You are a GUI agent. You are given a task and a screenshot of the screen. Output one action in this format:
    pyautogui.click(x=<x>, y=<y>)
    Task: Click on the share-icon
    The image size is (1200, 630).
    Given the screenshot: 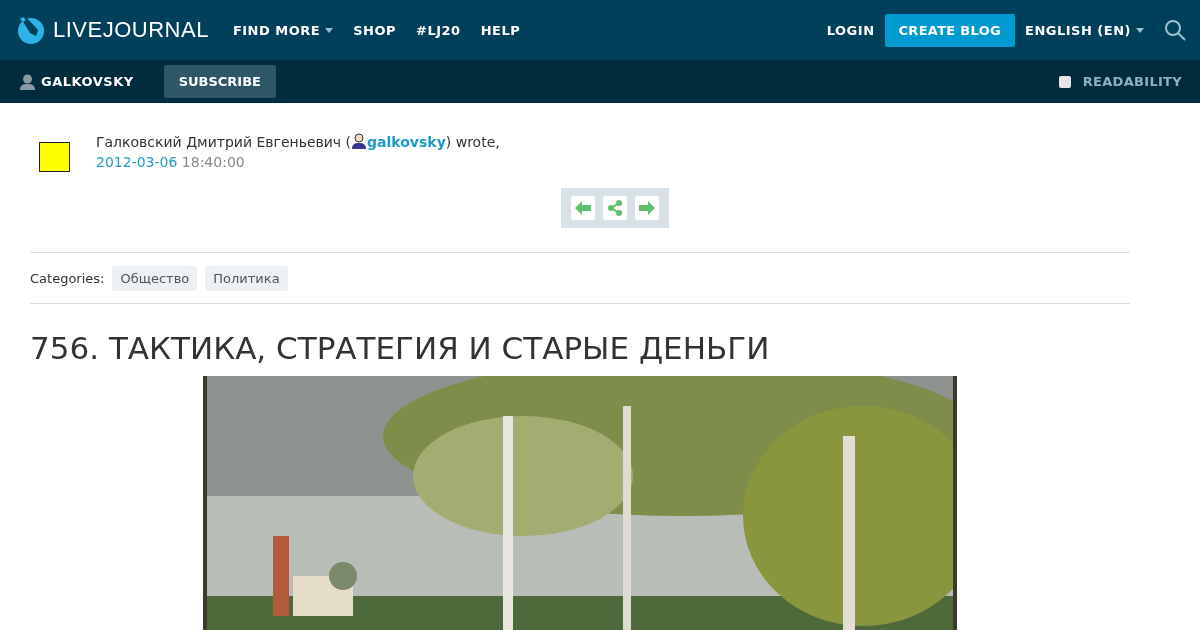 What is the action you would take?
    pyautogui.click(x=615, y=208)
    